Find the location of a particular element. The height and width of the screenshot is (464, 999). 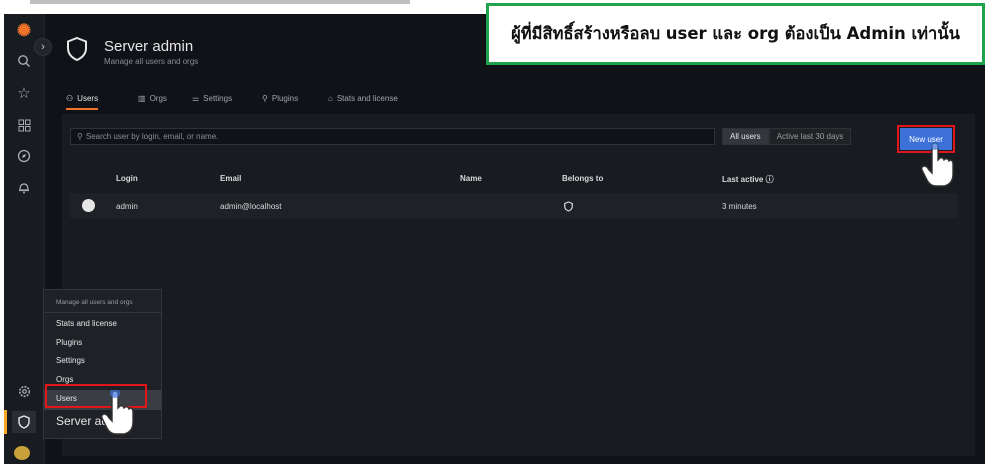

user-filter-toggle: All users Active last 30 days is located at coordinates (787, 136).